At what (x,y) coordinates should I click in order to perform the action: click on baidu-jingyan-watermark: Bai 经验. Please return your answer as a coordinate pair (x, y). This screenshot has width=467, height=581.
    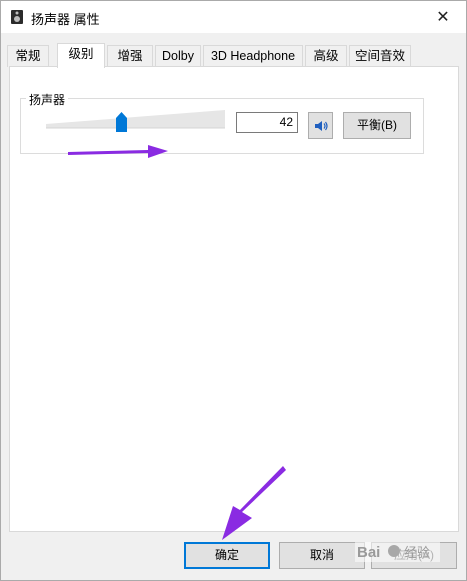
    Looking at the image, I should click on (397, 552).